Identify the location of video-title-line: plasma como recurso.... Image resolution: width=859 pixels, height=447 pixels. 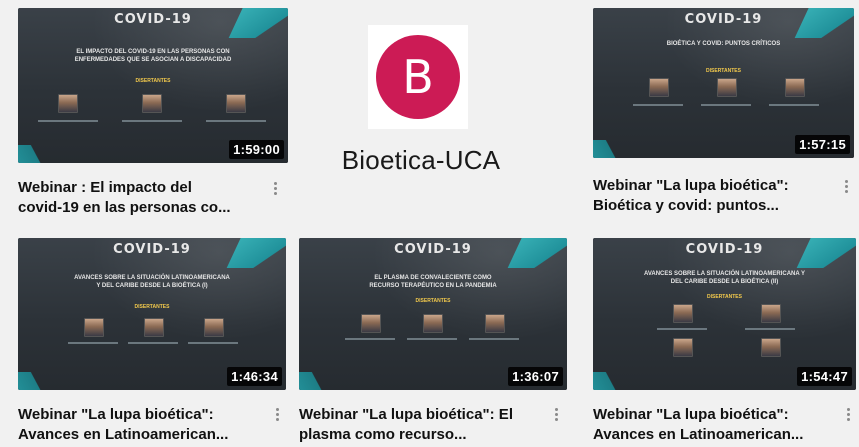
(383, 434).